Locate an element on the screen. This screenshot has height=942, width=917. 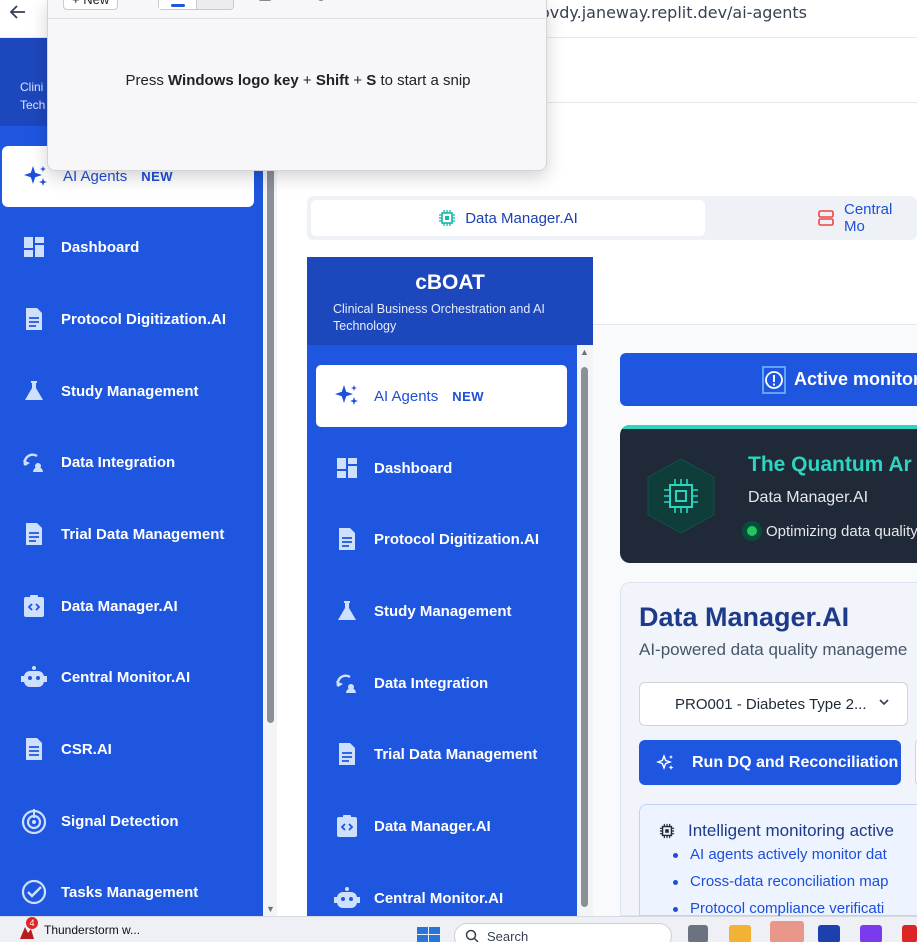
address-bar-url: ovdy.janeway.replit.dev/ai-agents is located at coordinates (673, 12).